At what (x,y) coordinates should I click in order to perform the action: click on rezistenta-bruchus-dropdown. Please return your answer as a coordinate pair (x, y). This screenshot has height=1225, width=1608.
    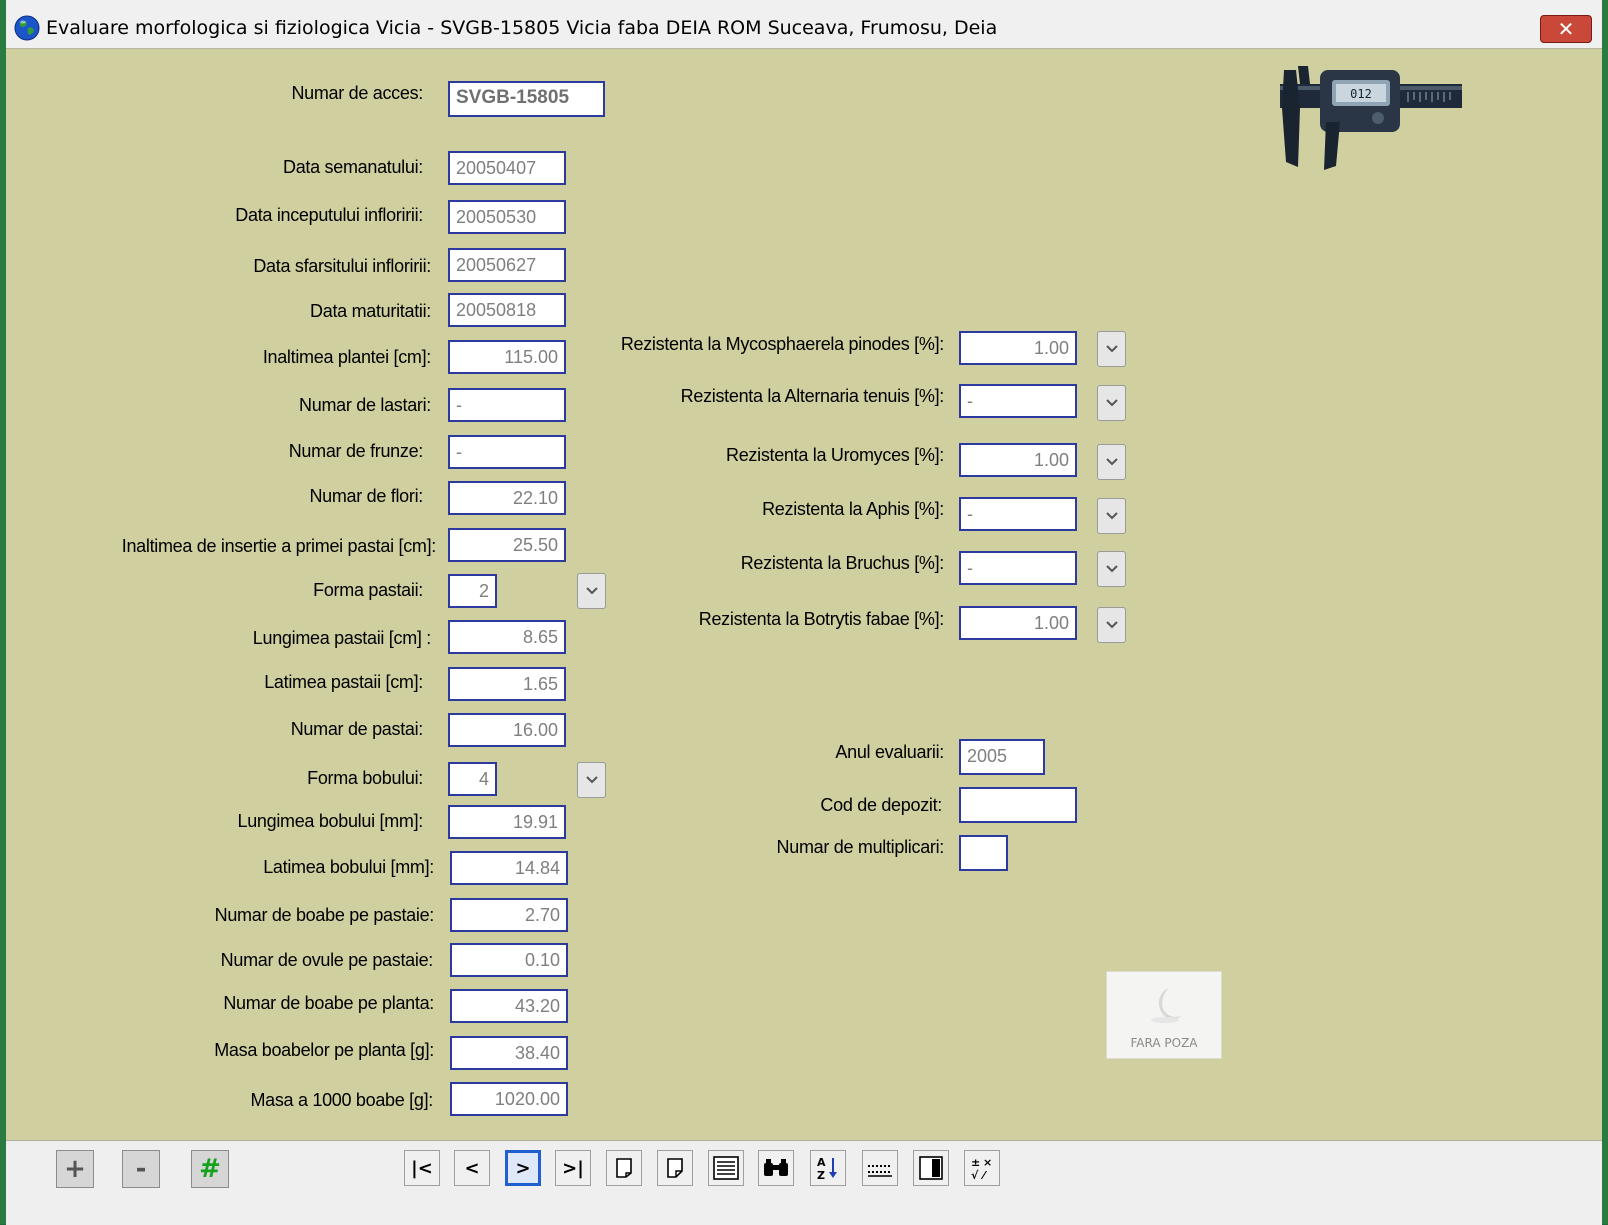
    Looking at the image, I should click on (1111, 569).